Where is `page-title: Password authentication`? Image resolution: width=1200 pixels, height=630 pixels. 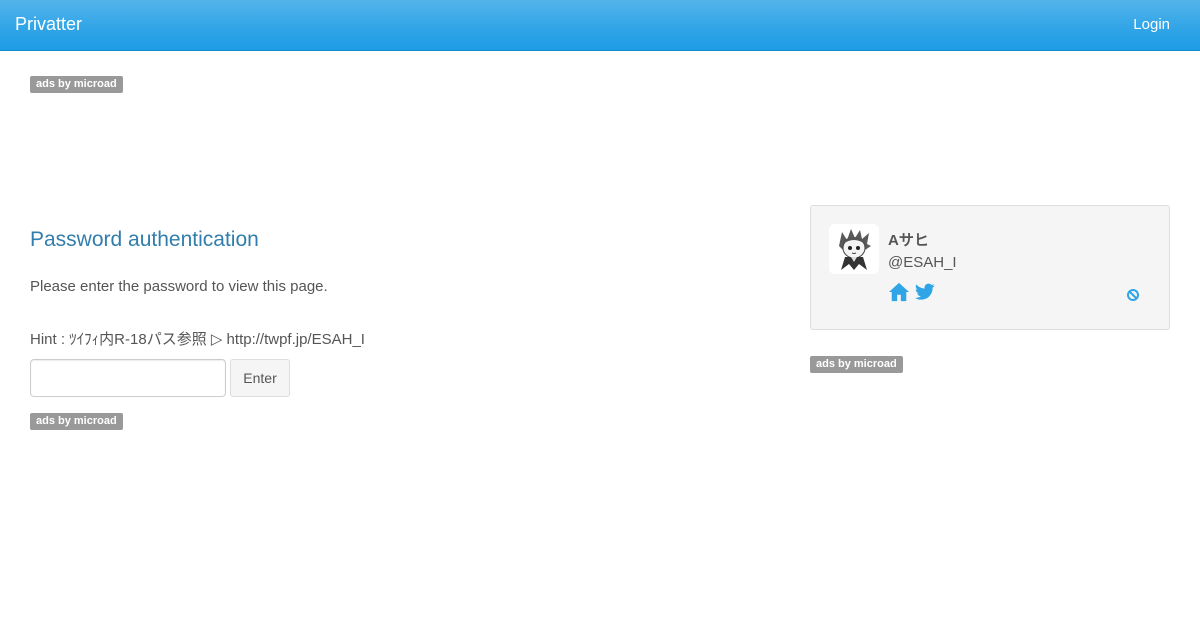
page-title: Password authentication is located at coordinates (144, 239).